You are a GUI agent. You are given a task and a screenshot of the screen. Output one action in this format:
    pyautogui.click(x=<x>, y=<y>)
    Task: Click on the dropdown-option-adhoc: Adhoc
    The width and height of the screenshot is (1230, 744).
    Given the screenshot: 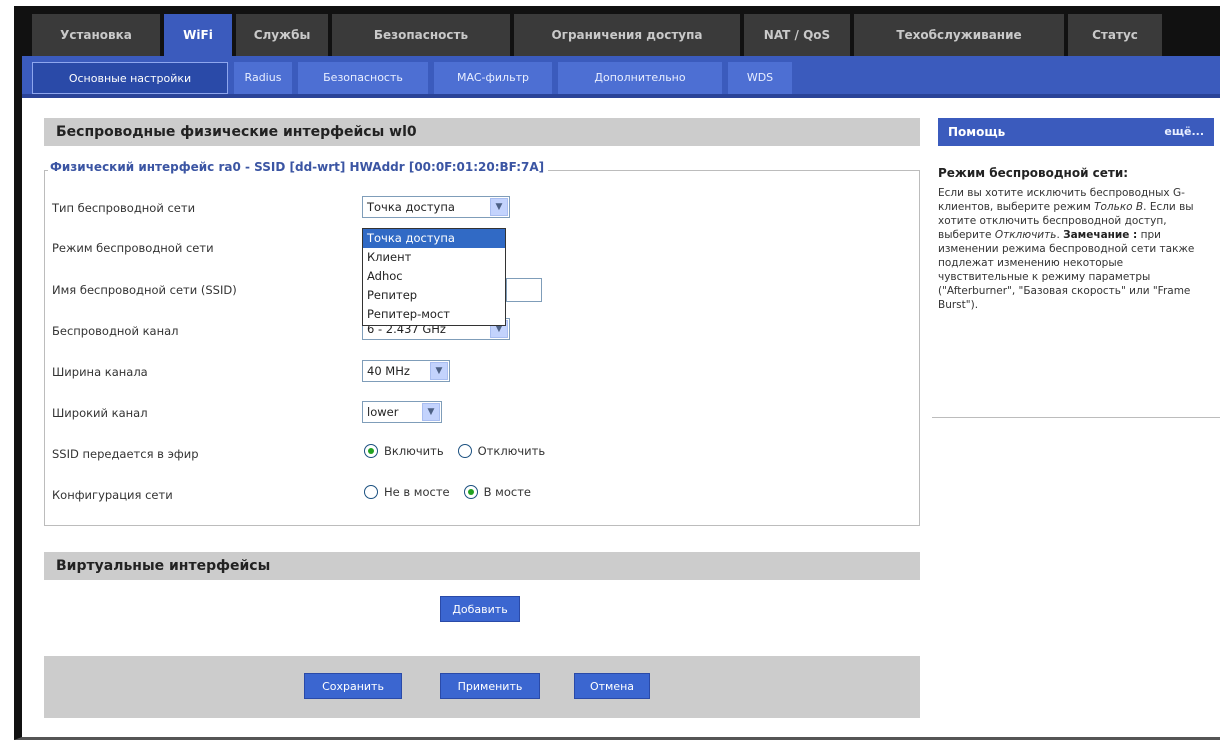 What is the action you would take?
    pyautogui.click(x=434, y=276)
    